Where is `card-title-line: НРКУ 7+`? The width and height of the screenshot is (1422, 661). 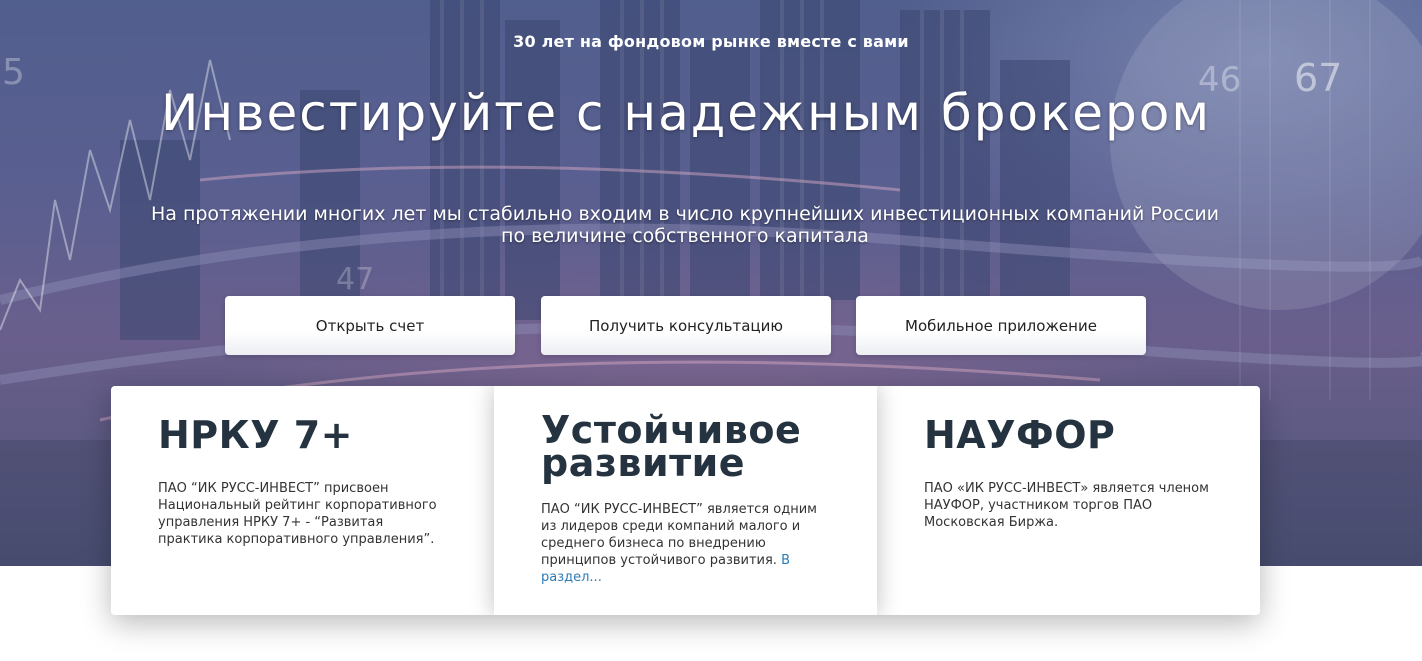
card-title-line: НРКУ 7+ is located at coordinates (256, 435).